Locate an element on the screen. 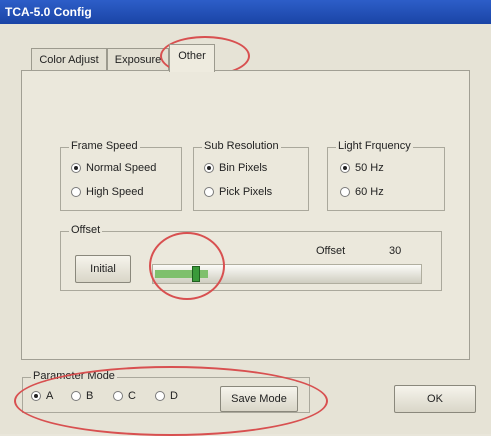 The width and height of the screenshot is (491, 436). title-bar: TCA-5.0 Config is located at coordinates (245, 12).